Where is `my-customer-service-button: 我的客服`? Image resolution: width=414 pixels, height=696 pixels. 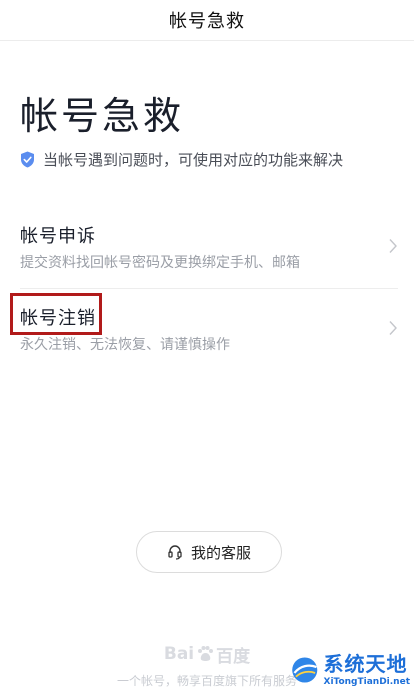 my-customer-service-button: 我的客服 is located at coordinates (209, 552).